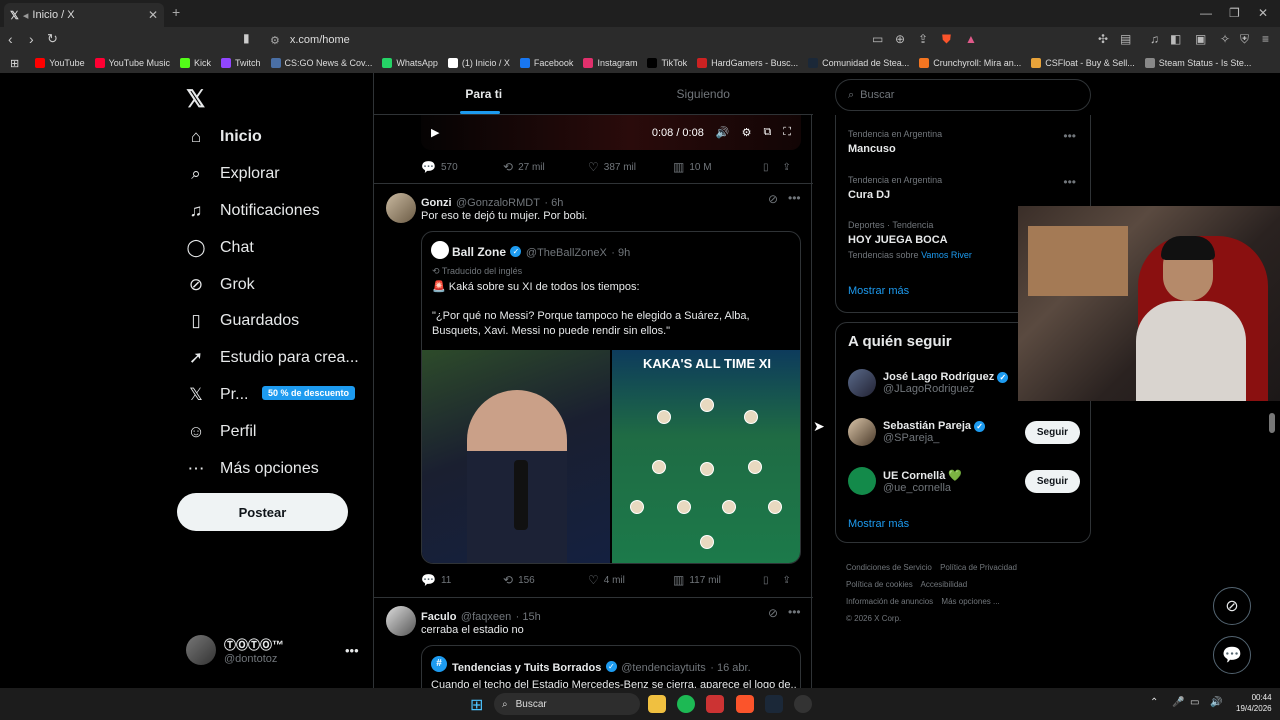 This screenshot has width=1280, height=720. Describe the element at coordinates (900, 39) in the screenshot. I see `zoom-icon: ⊕` at that location.